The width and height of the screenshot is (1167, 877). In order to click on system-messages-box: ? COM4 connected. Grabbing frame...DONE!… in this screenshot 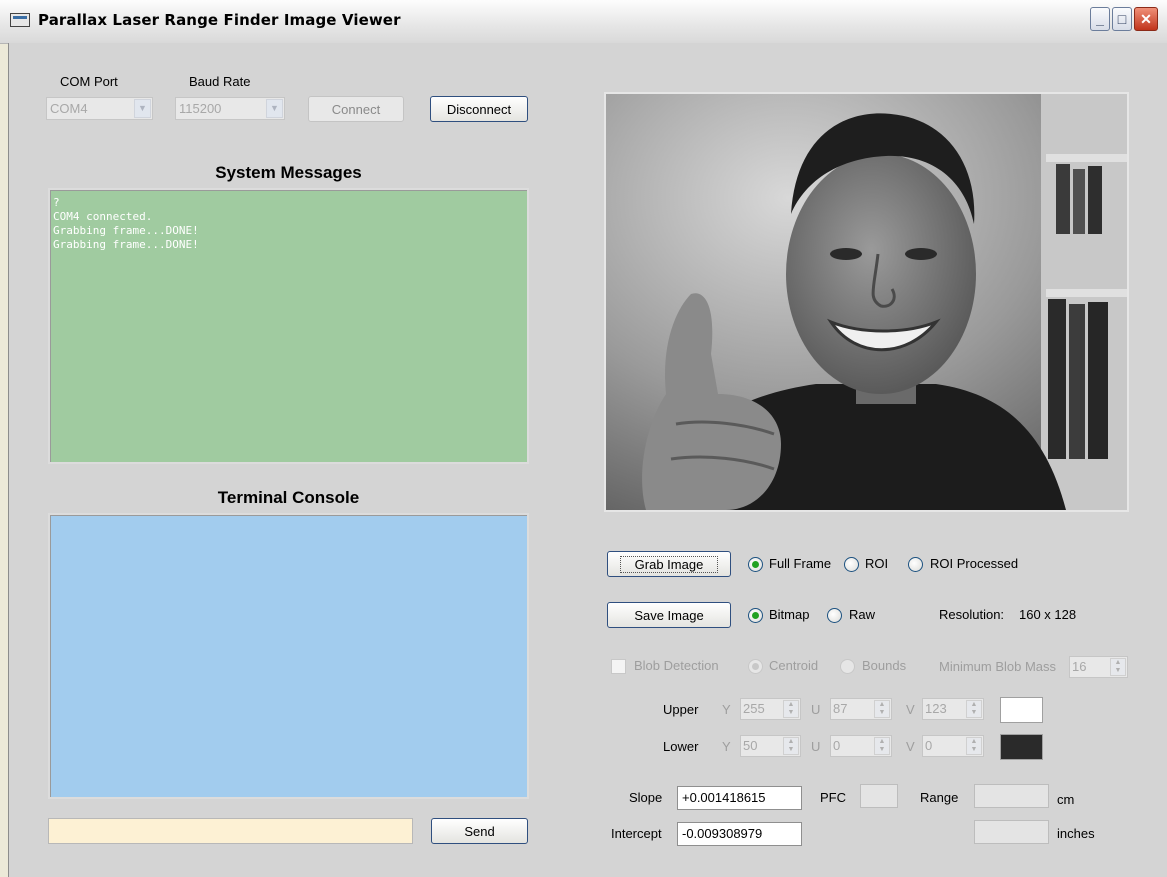, I will do `click(288, 326)`.